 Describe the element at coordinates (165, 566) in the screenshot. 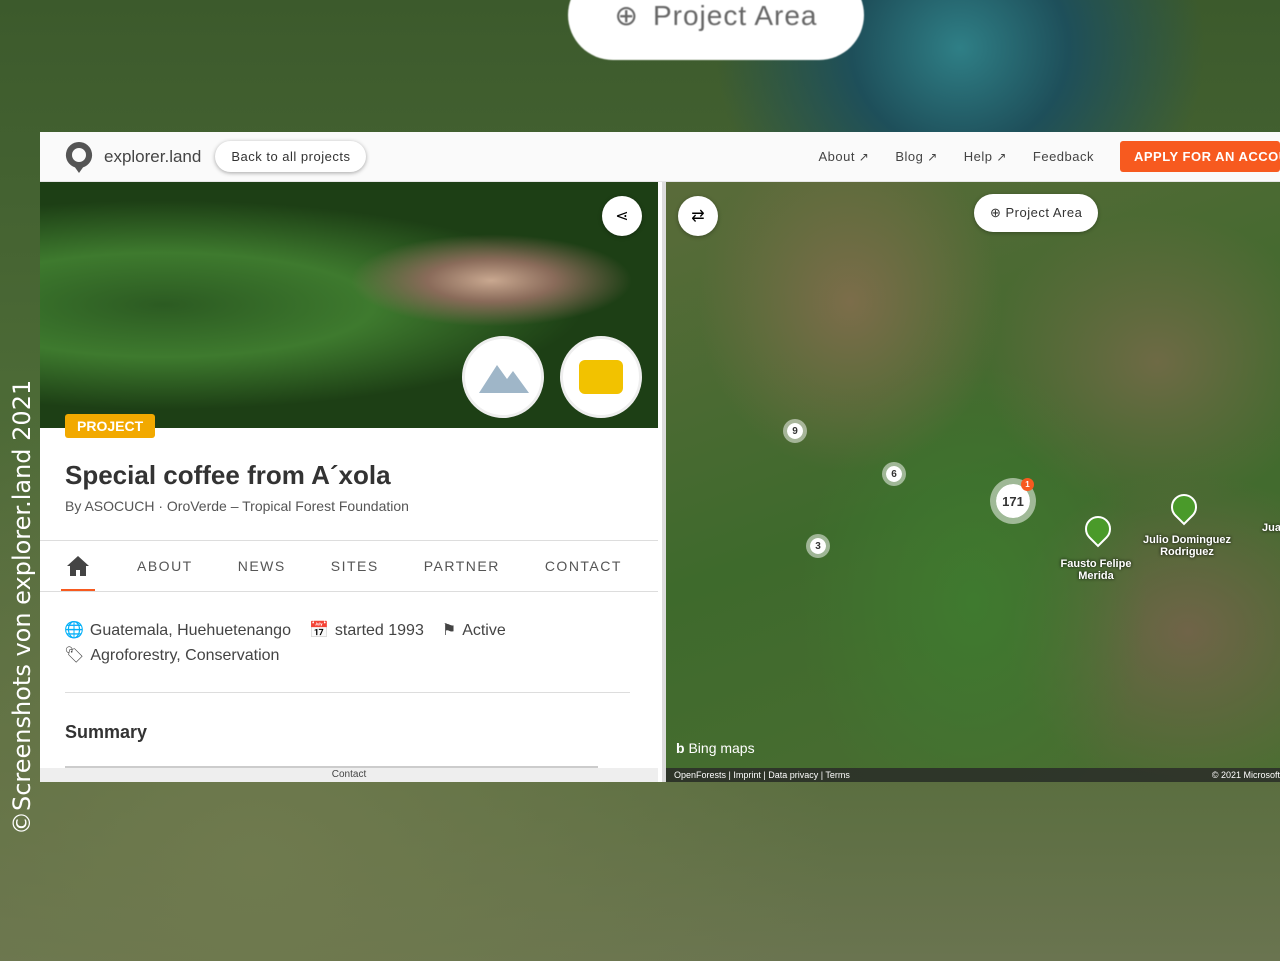

I see `tab-about: ABOUT` at that location.